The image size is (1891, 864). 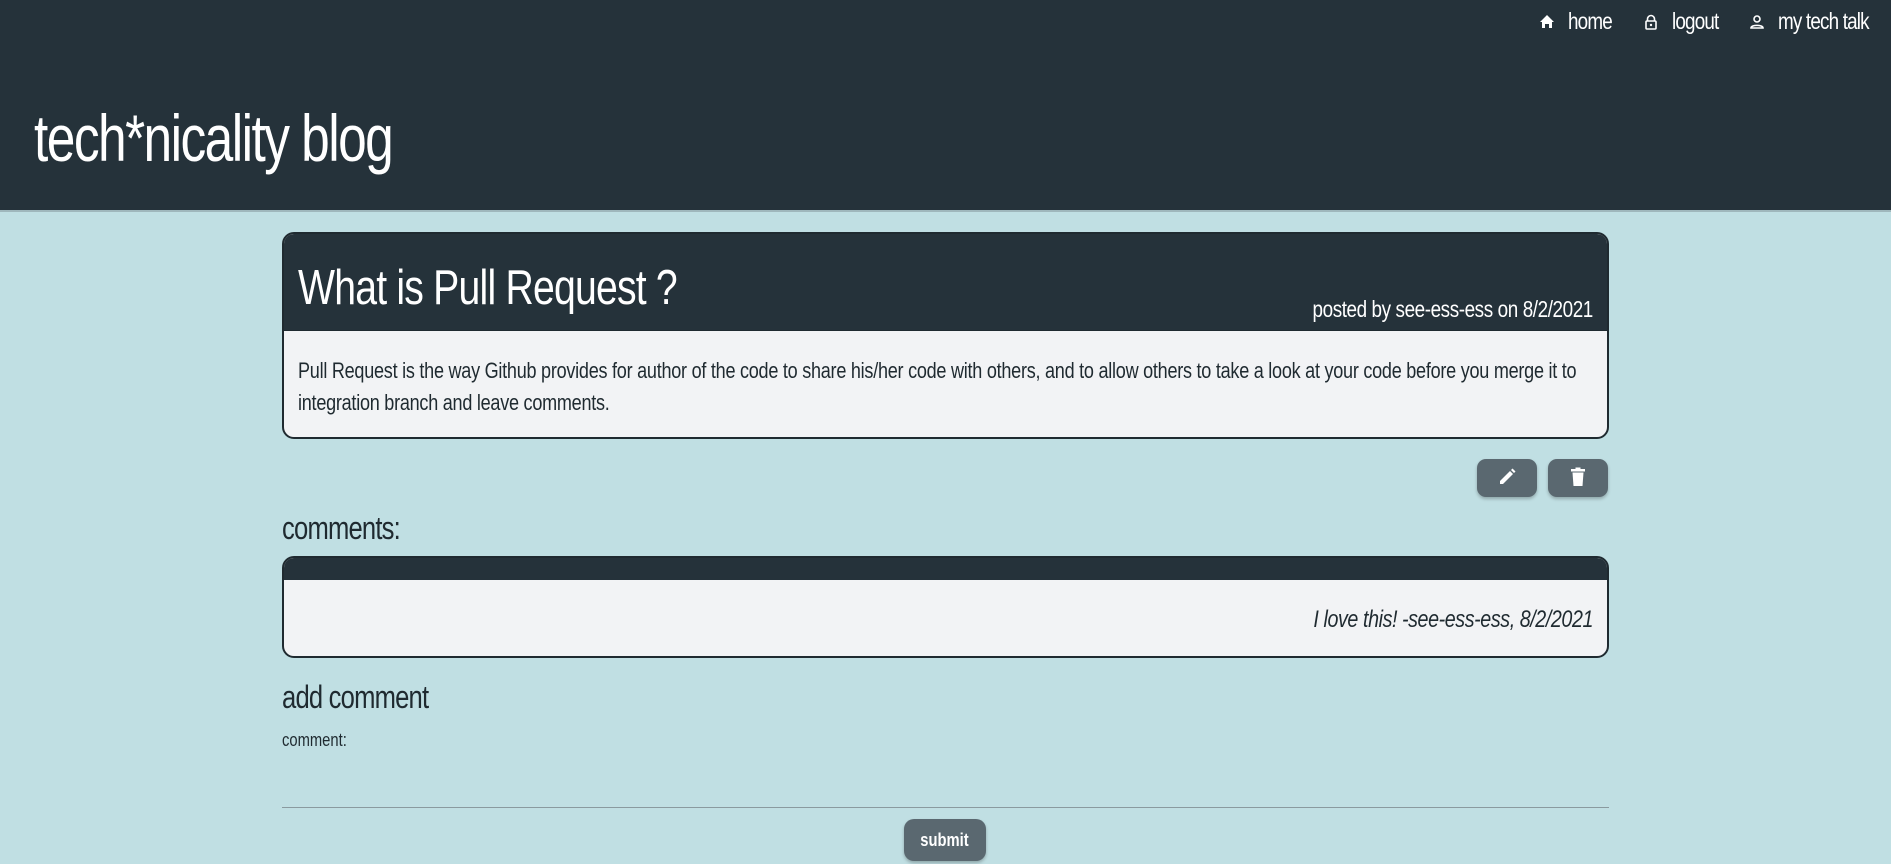 I want to click on post-title: What is Pull Request ?, so click(x=488, y=288).